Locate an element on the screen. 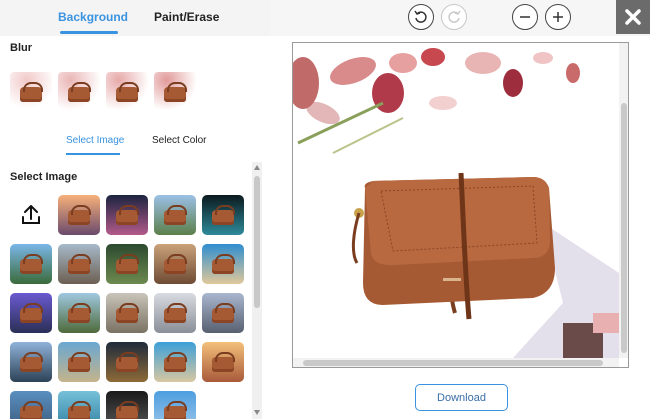 This screenshot has width=650, height=419. zoom-out-icon is located at coordinates (525, 17).